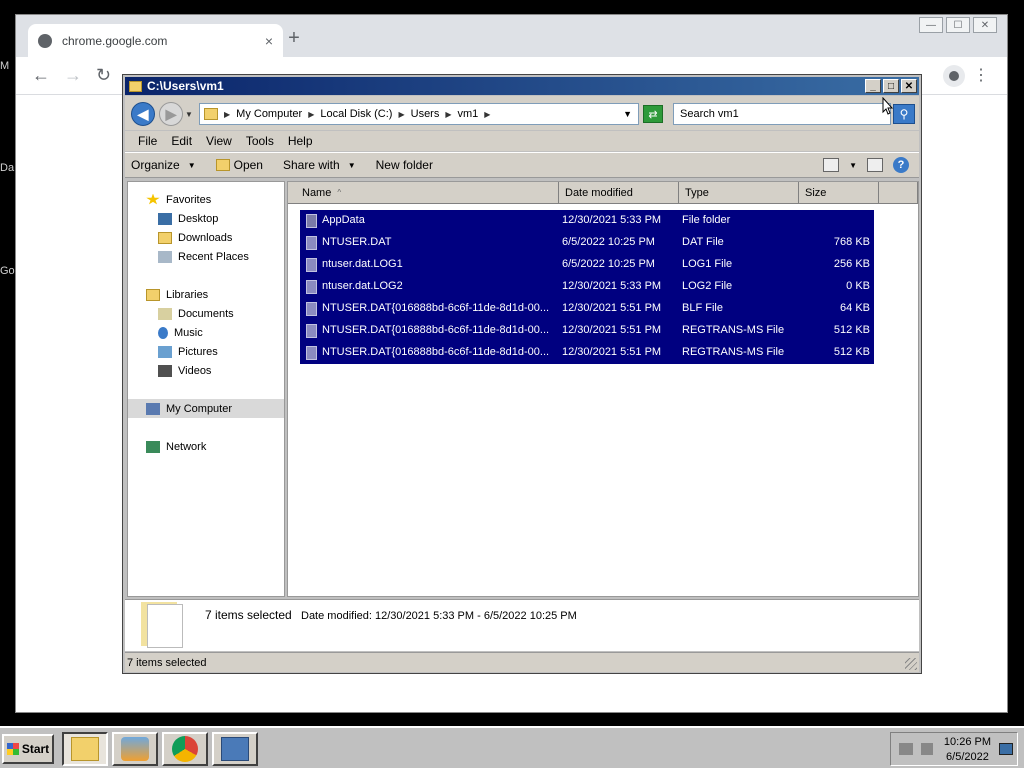  Describe the element at coordinates (954, 76) in the screenshot. I see `profile-avatar-icon` at that location.